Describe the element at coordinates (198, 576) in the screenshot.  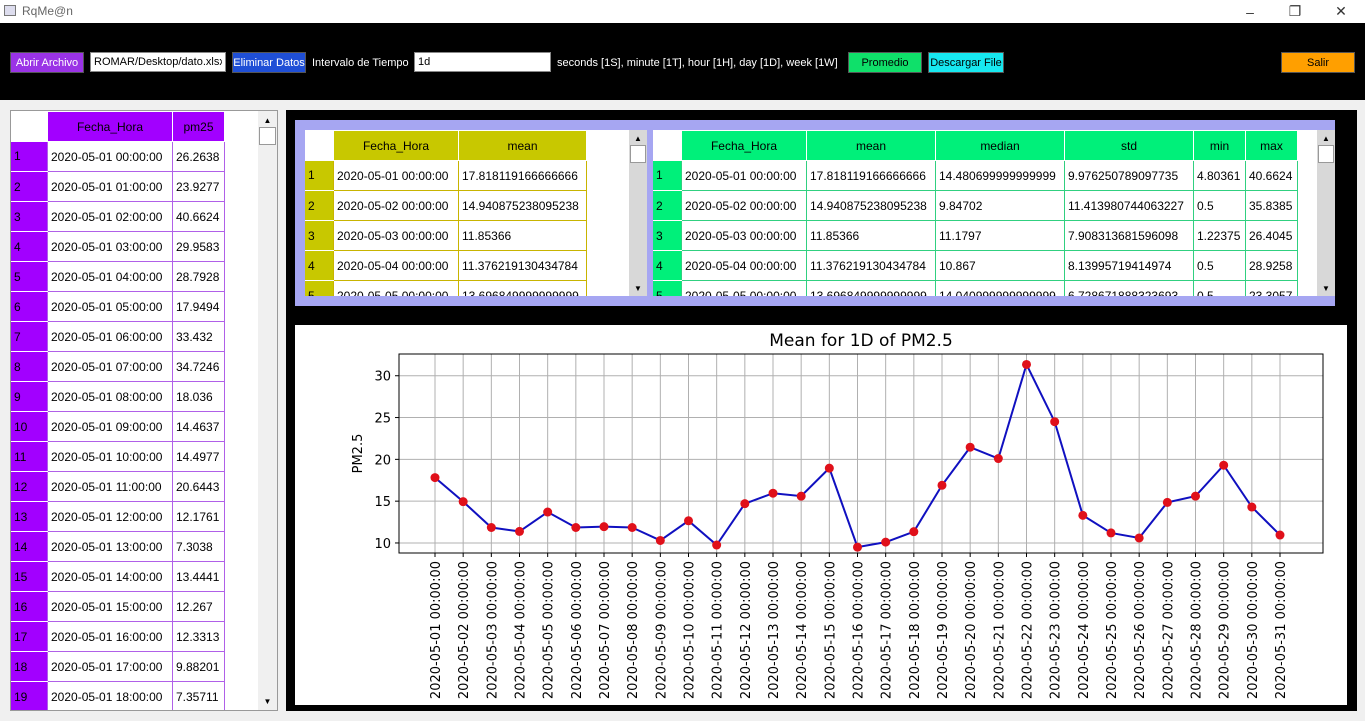
I see `table-cell: 13.4441` at that location.